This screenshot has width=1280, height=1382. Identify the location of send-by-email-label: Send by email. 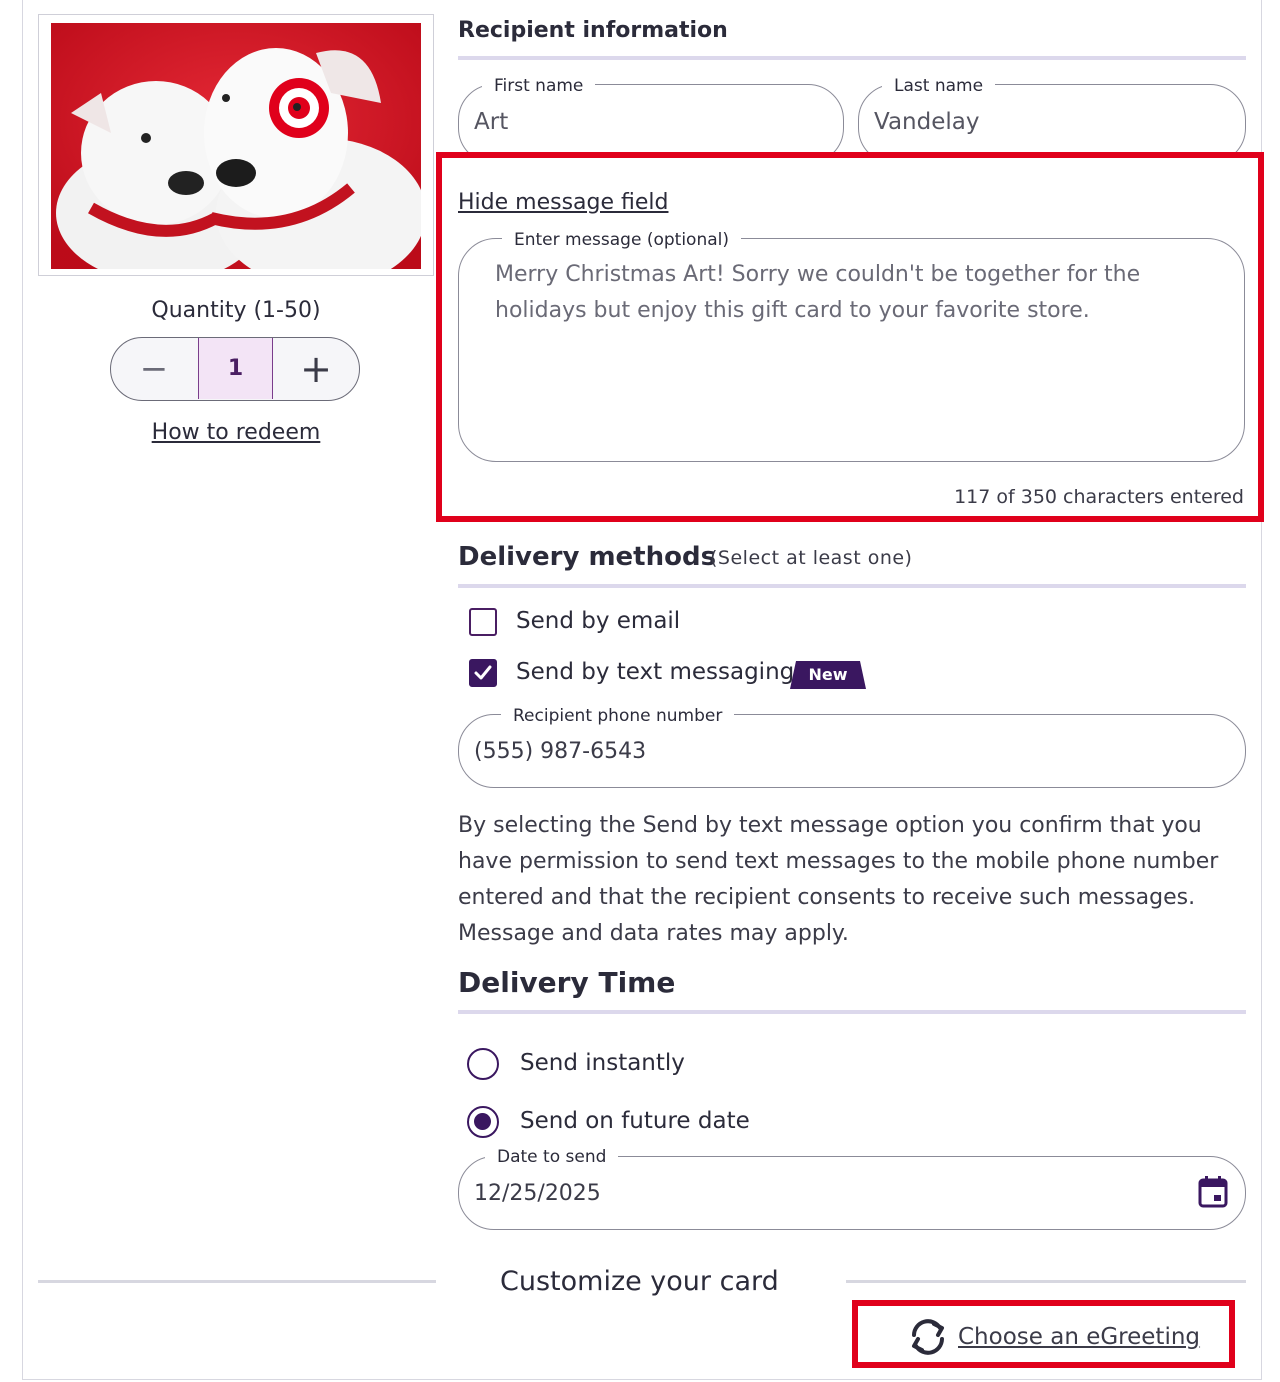
(598, 621).